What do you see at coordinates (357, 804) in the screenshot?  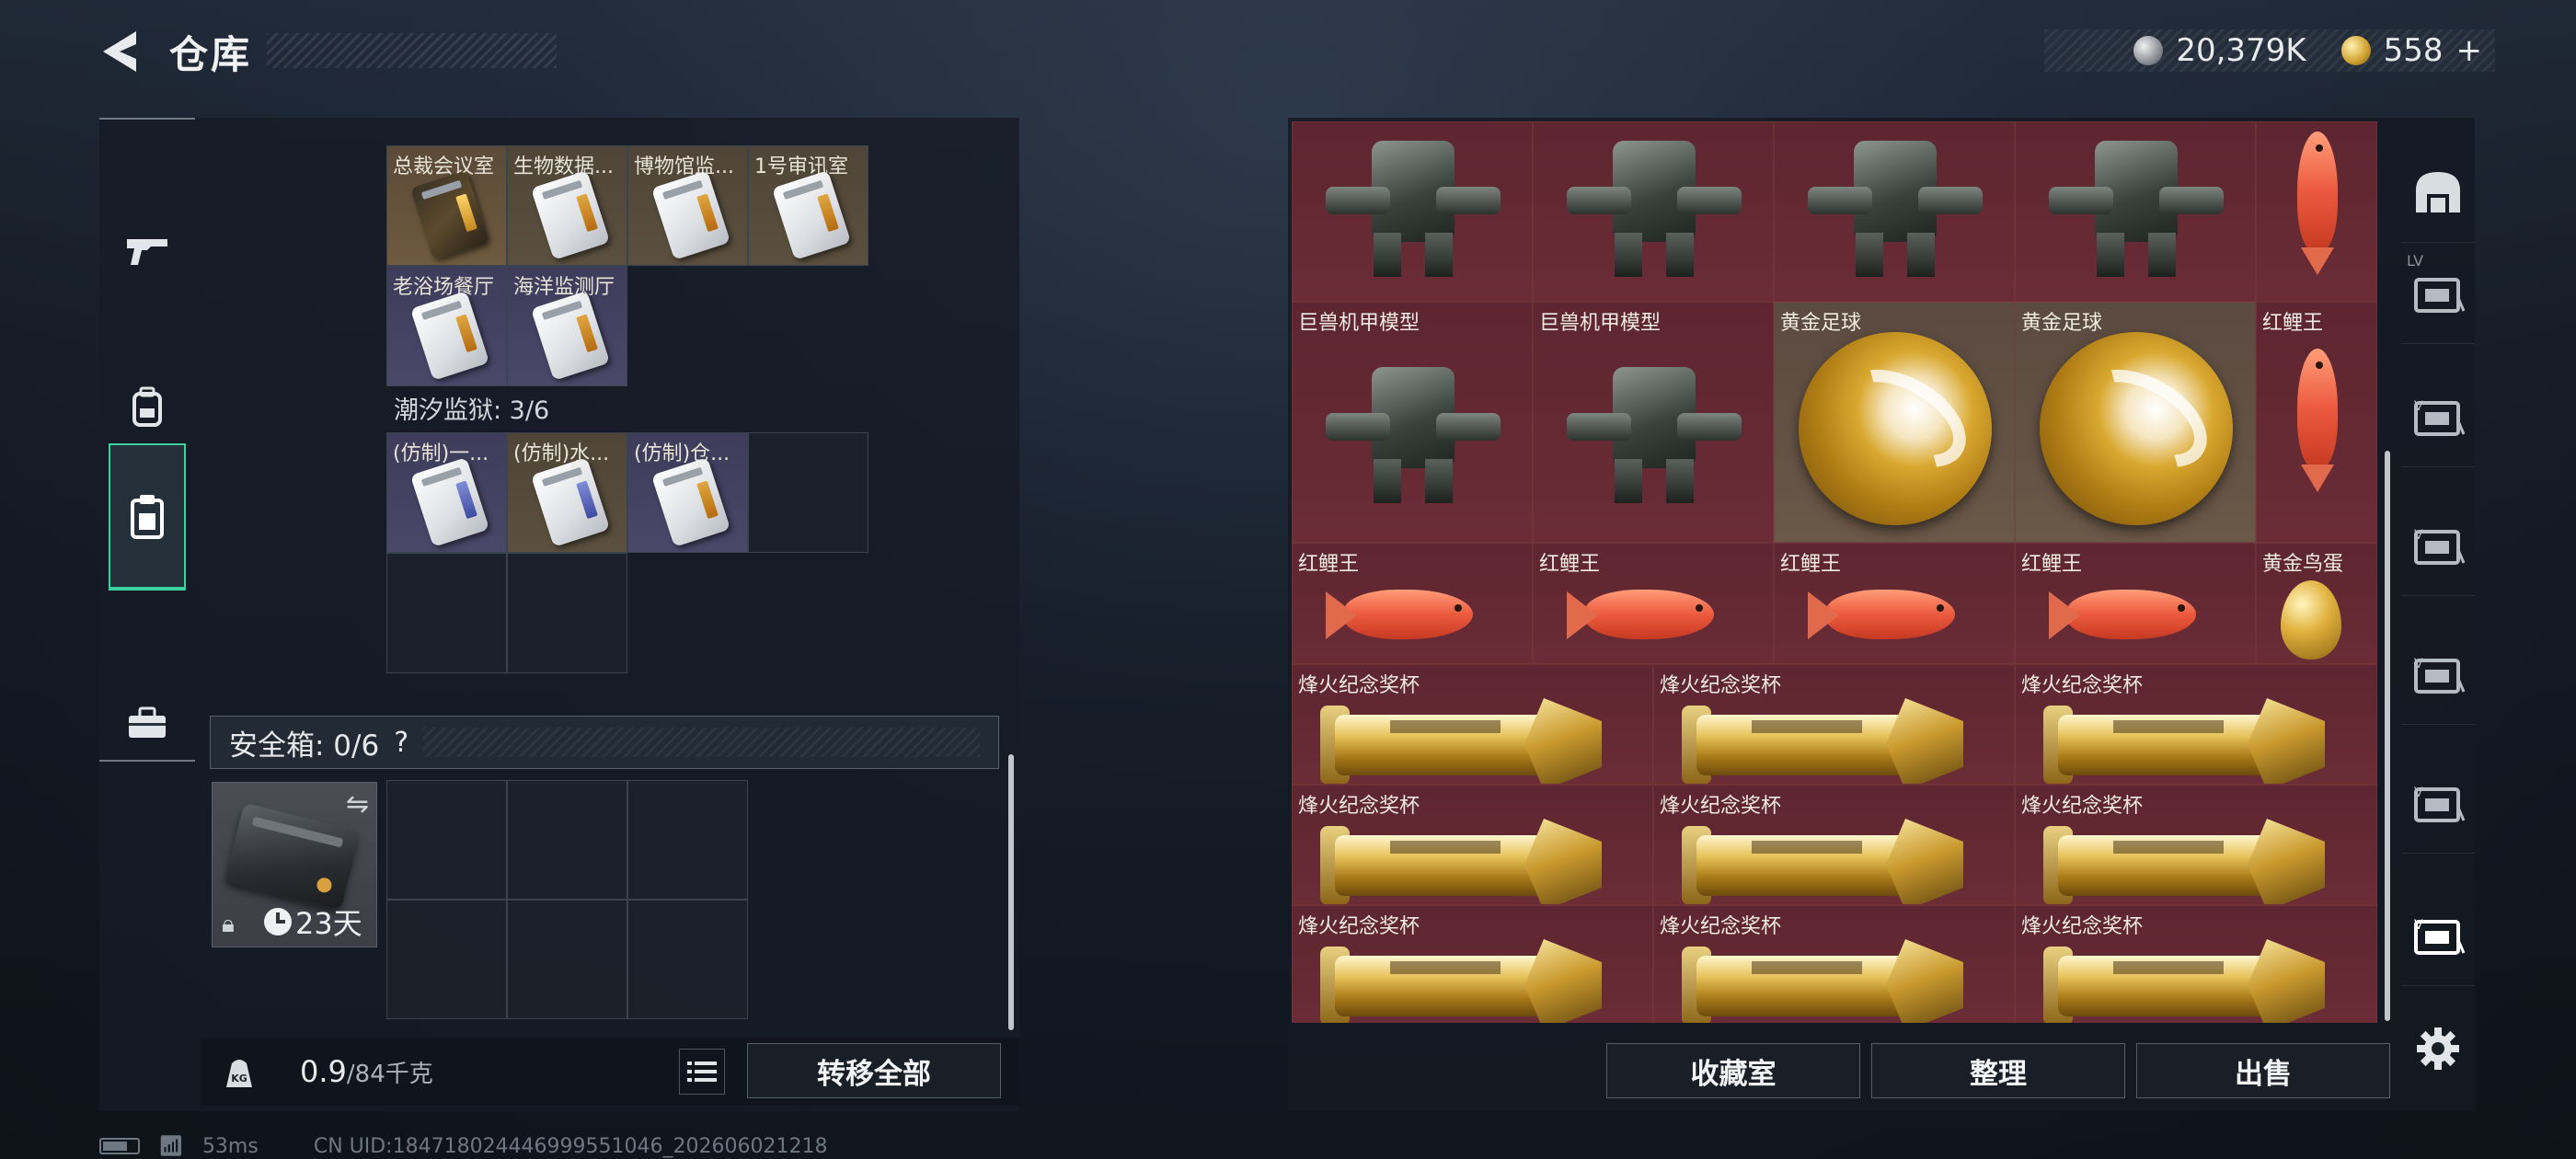 I see `swap-icon: ⇋` at bounding box center [357, 804].